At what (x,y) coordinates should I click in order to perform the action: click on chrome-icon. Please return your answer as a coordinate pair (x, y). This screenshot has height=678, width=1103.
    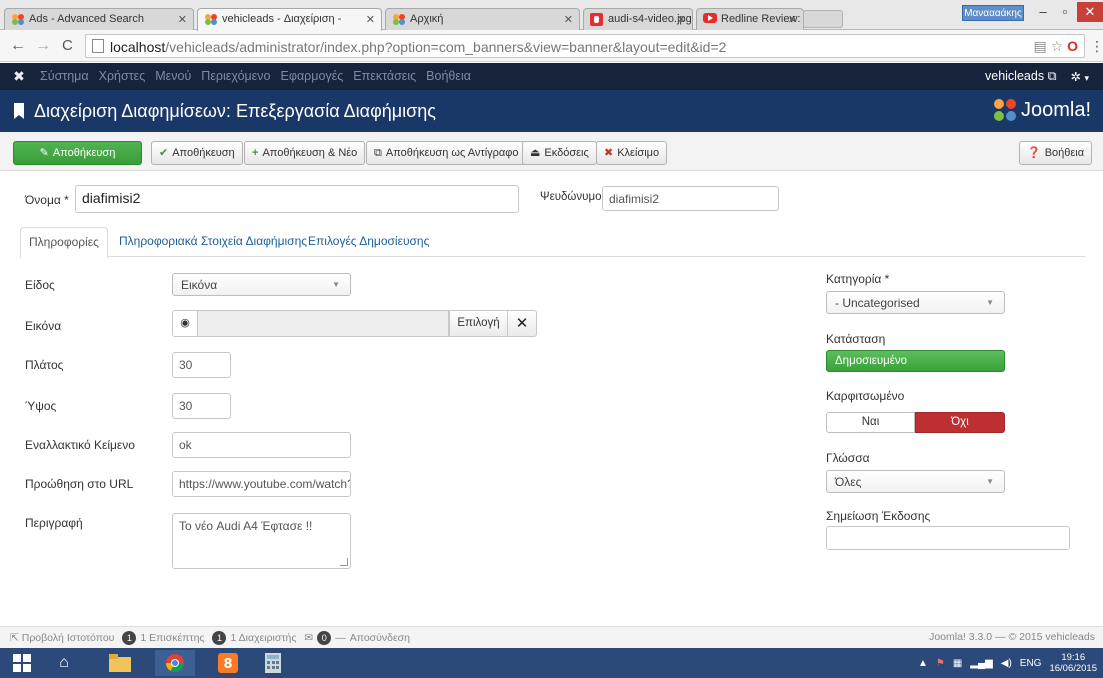
    Looking at the image, I should click on (175, 663).